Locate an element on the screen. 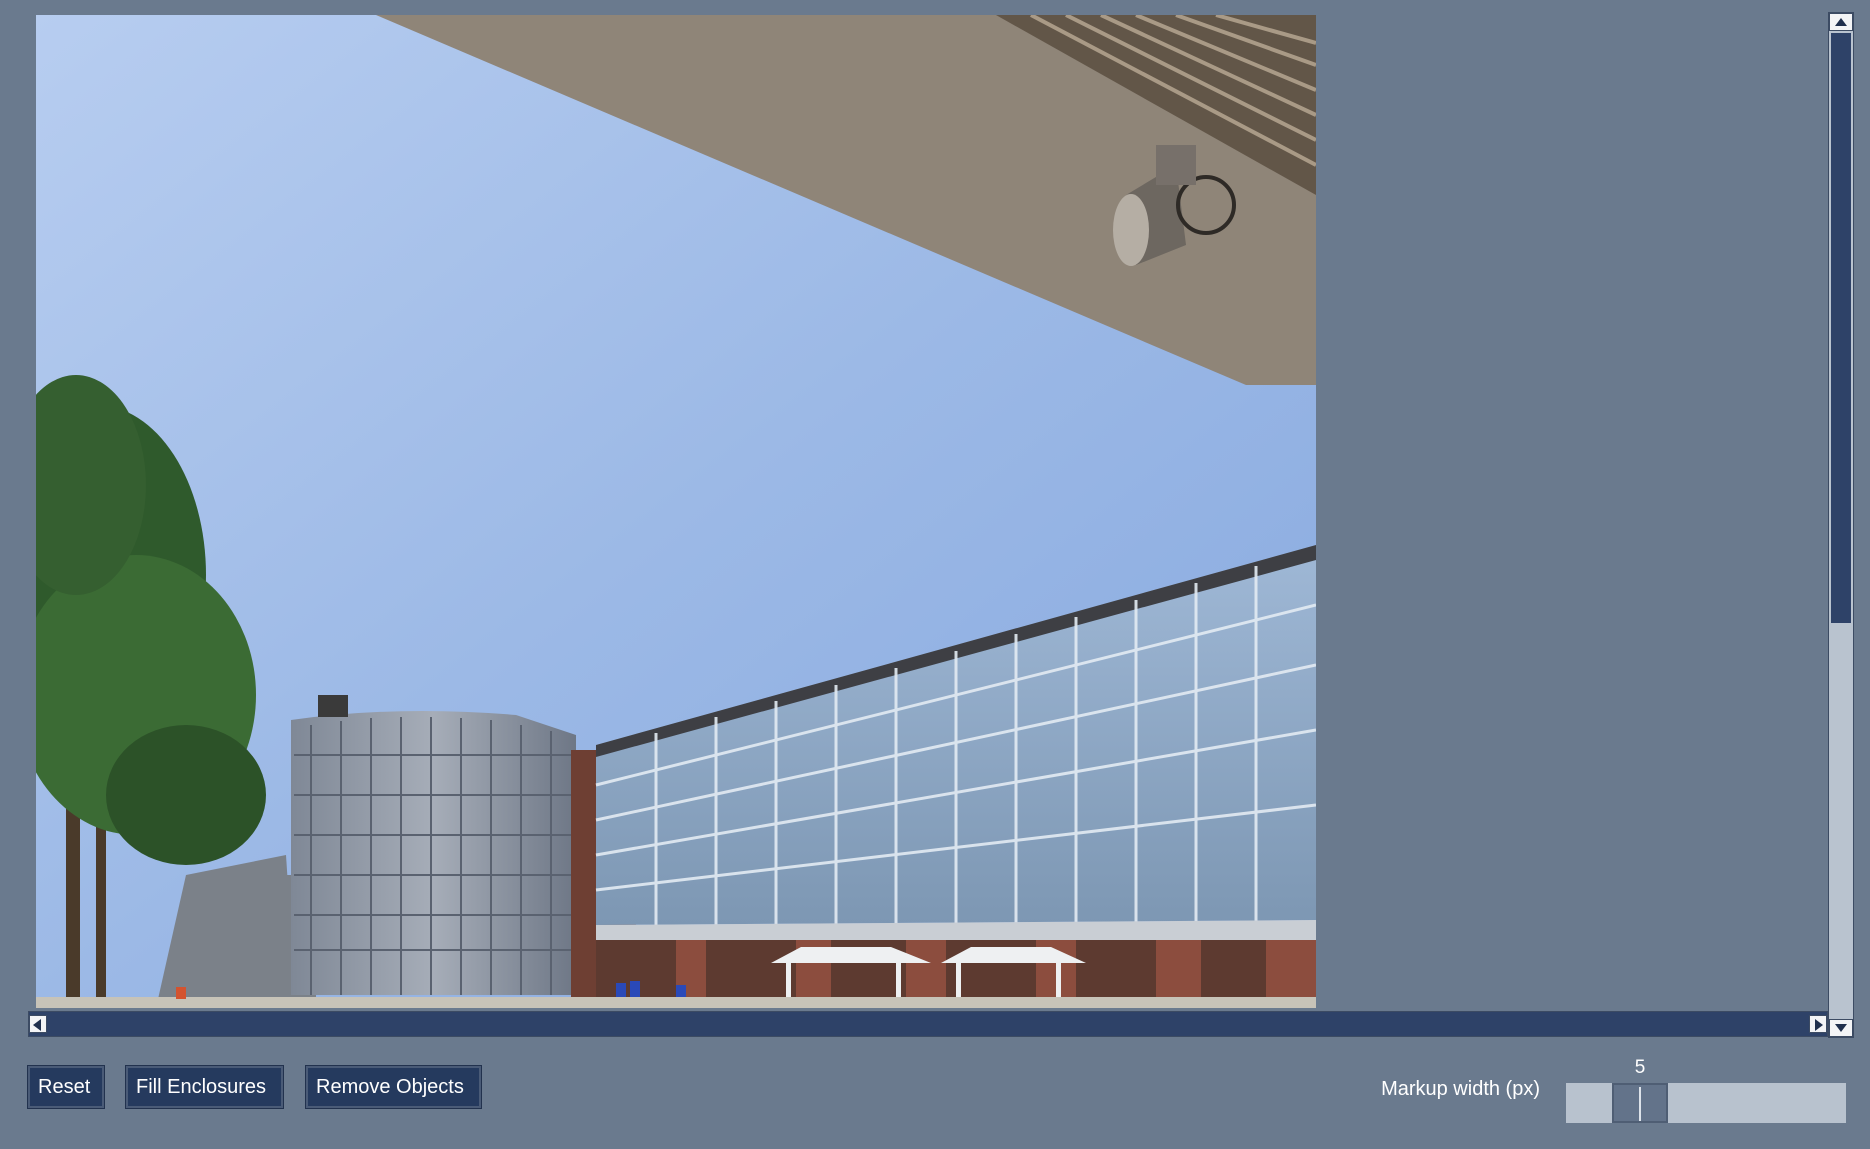 This screenshot has width=1870, height=1149. fill-enclosures-button: Fill Enclosures is located at coordinates (204, 1087).